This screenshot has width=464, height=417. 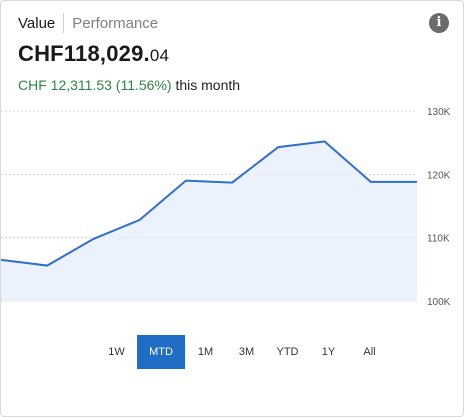 I want to click on portfolio-value: CHF118,029.04, so click(x=93, y=54).